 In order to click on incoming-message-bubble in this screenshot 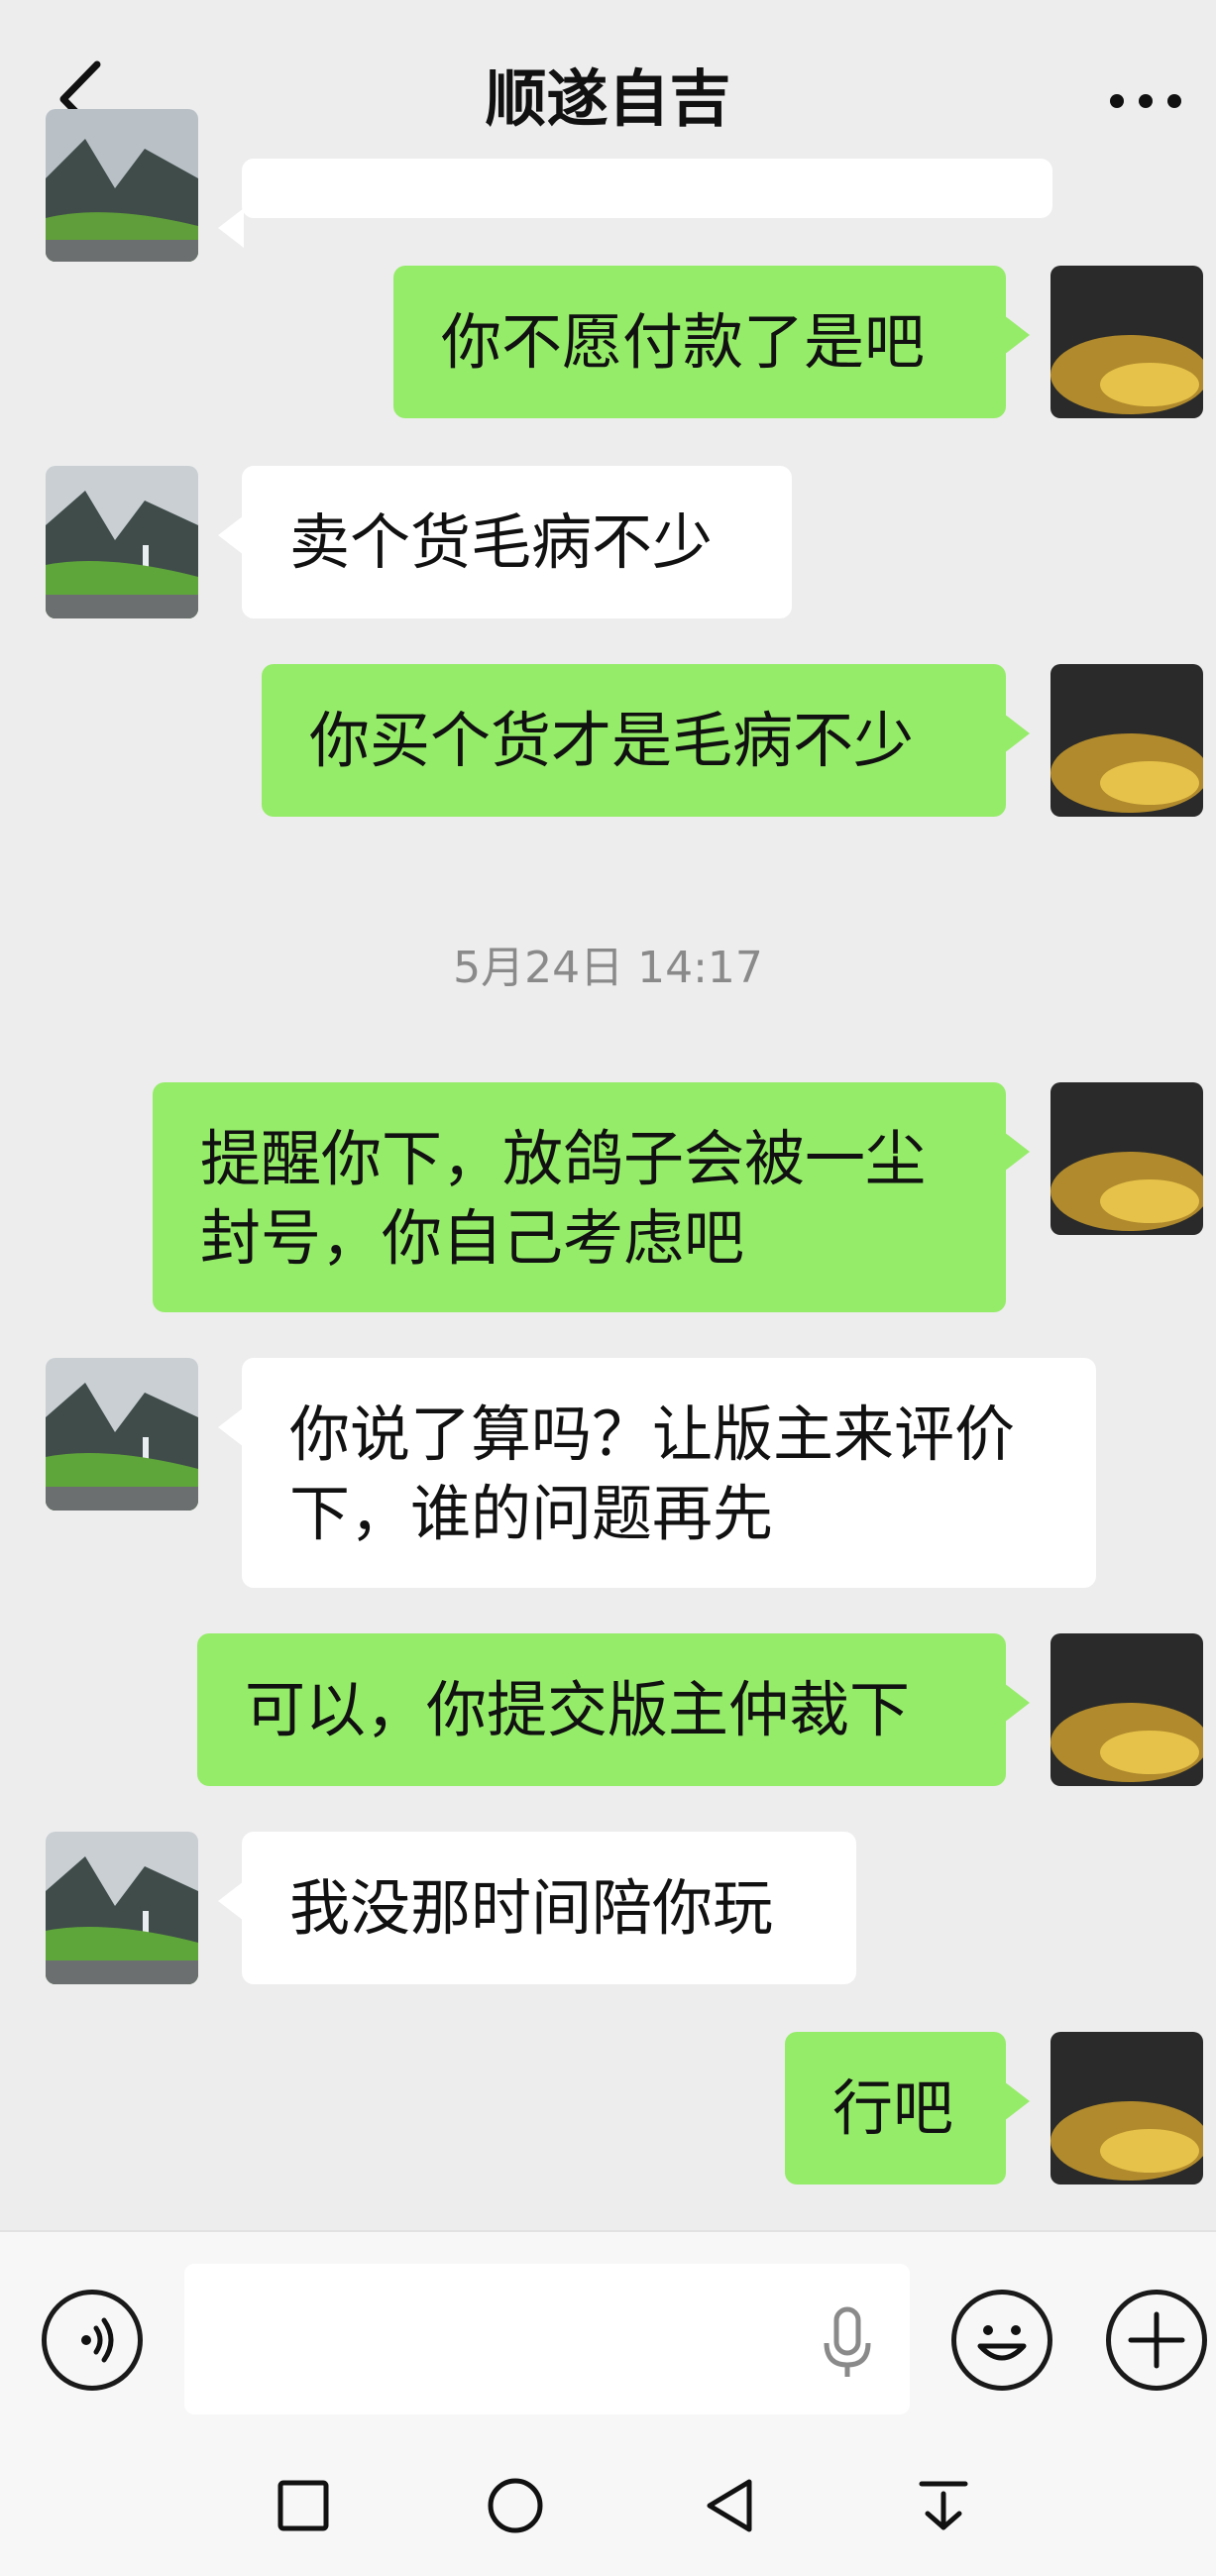, I will do `click(635, 203)`.